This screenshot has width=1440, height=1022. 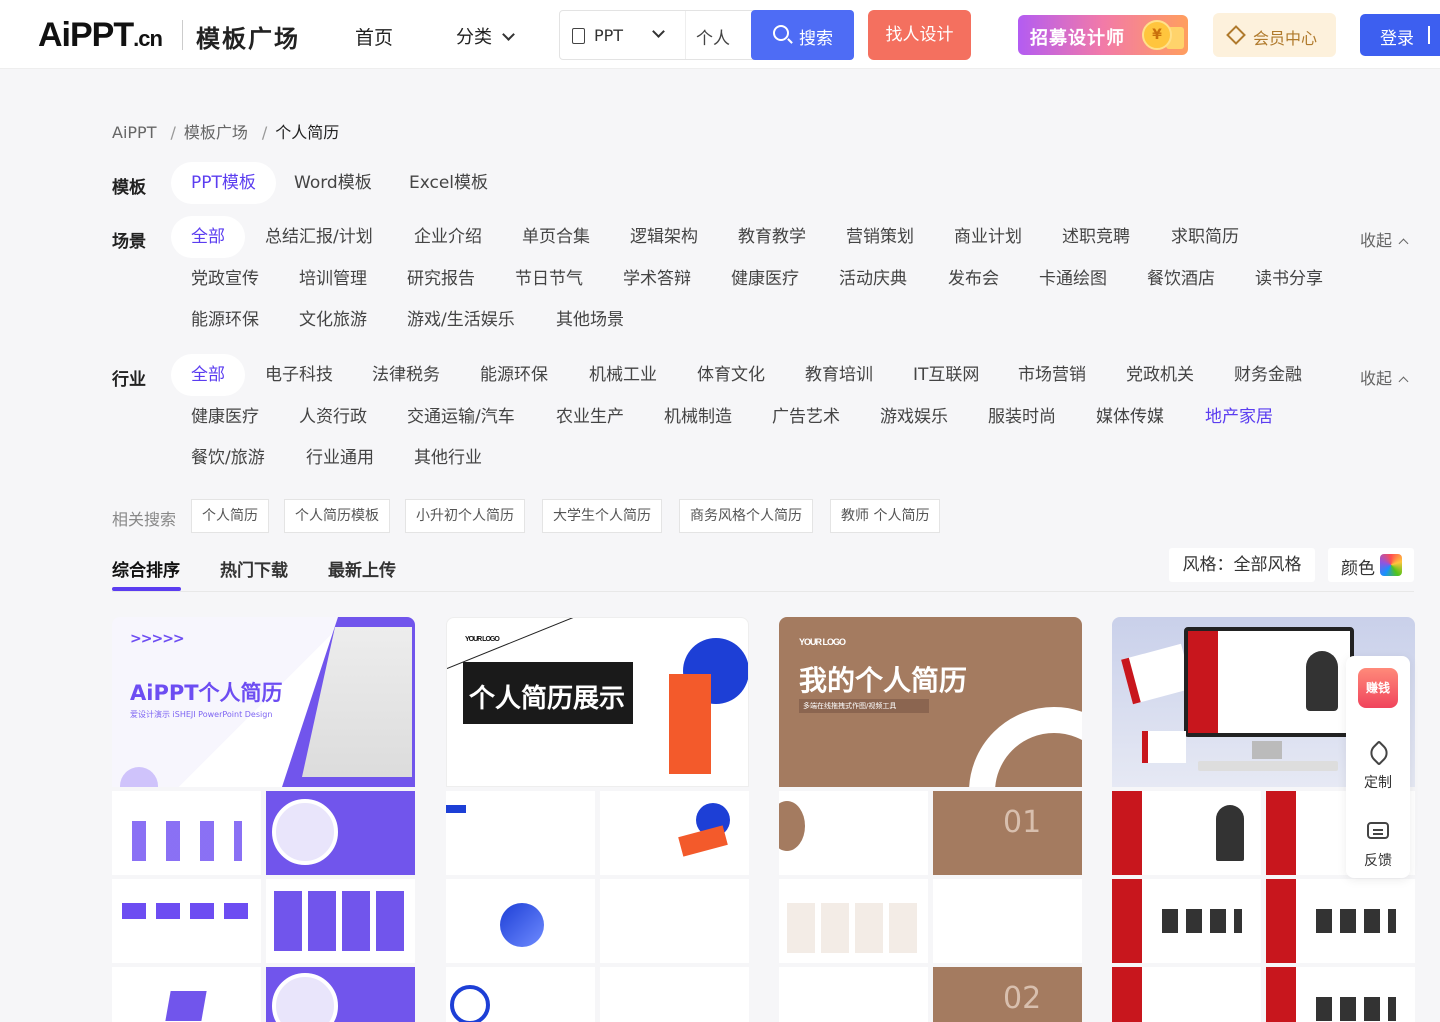 What do you see at coordinates (223, 183) in the screenshot?
I see `filter-template-ppt: PPT模板` at bounding box center [223, 183].